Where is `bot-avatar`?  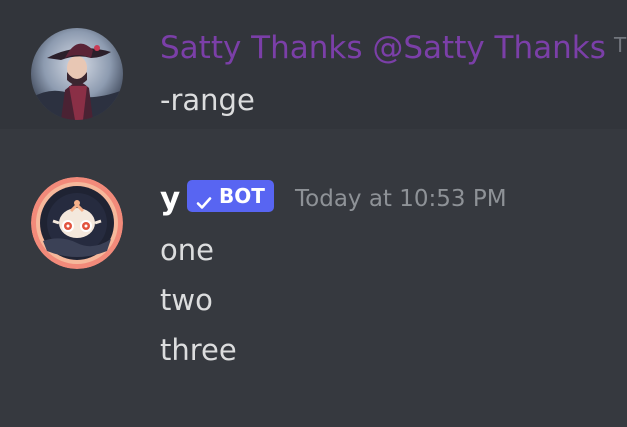
bot-avatar is located at coordinates (77, 223).